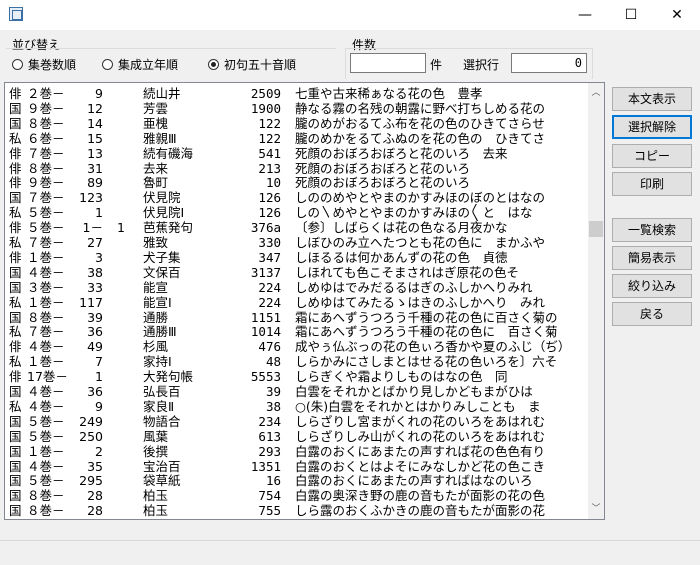 This screenshot has height=565, width=700. What do you see at coordinates (652, 258) in the screenshot?
I see `simple-view-button: 簡易表示` at bounding box center [652, 258].